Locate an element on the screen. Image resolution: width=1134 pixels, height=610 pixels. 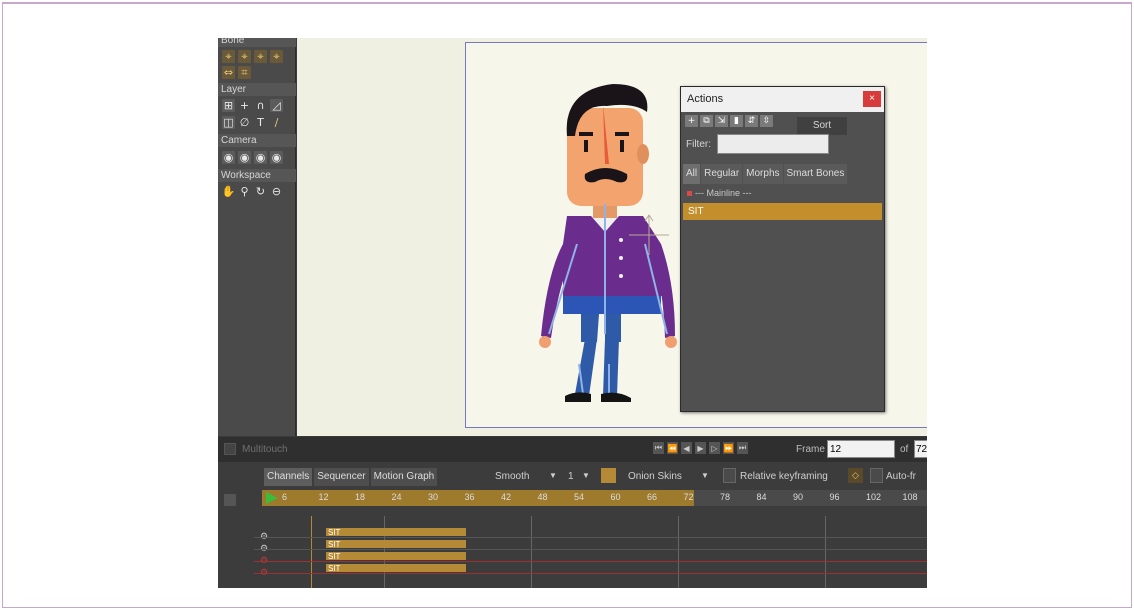
onion-skins-label: Onion Skins is located at coordinates (655, 476).